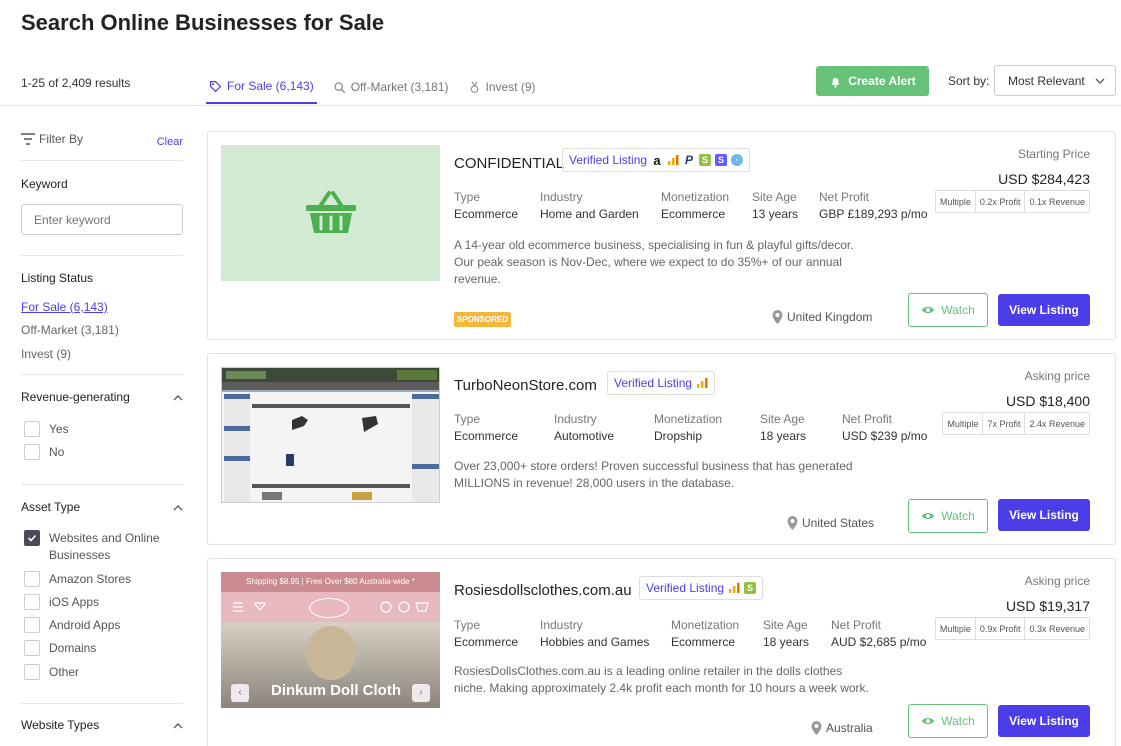 This screenshot has height=746, width=1121. What do you see at coordinates (525, 385) in the screenshot?
I see `listing-title: TurboNeonStore.com` at bounding box center [525, 385].